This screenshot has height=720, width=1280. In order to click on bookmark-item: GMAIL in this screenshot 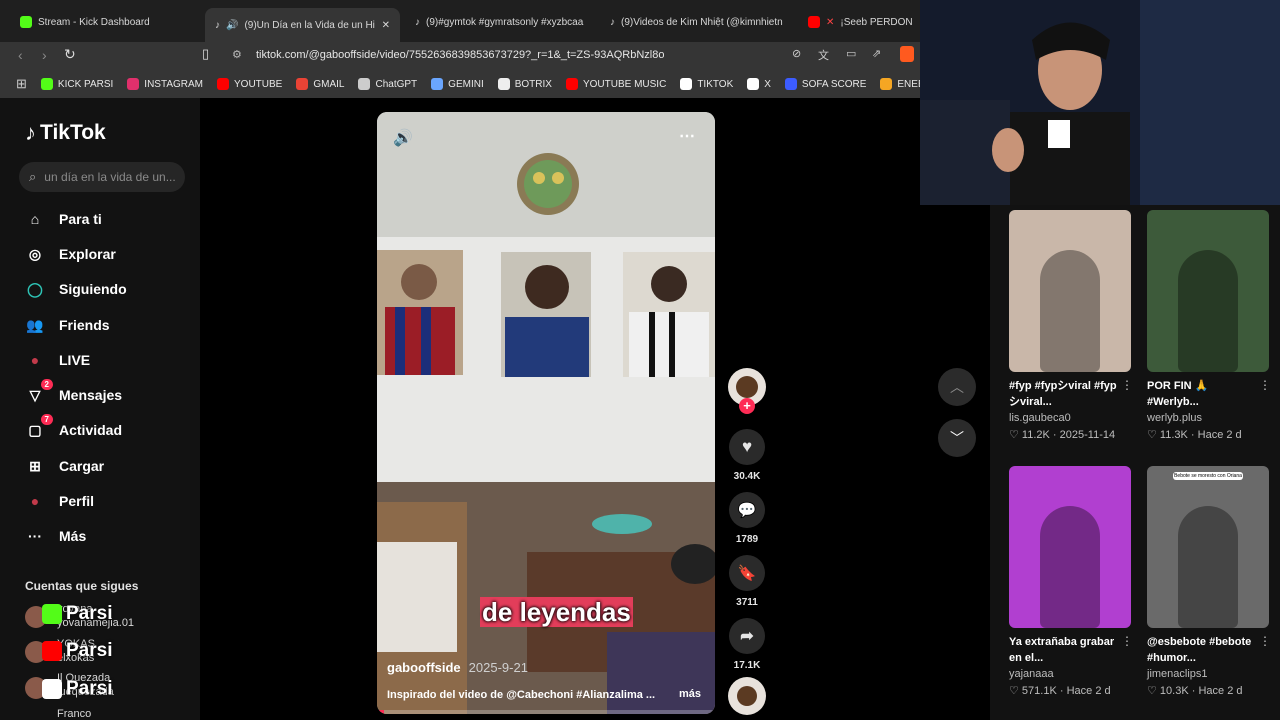, I will do `click(320, 84)`.